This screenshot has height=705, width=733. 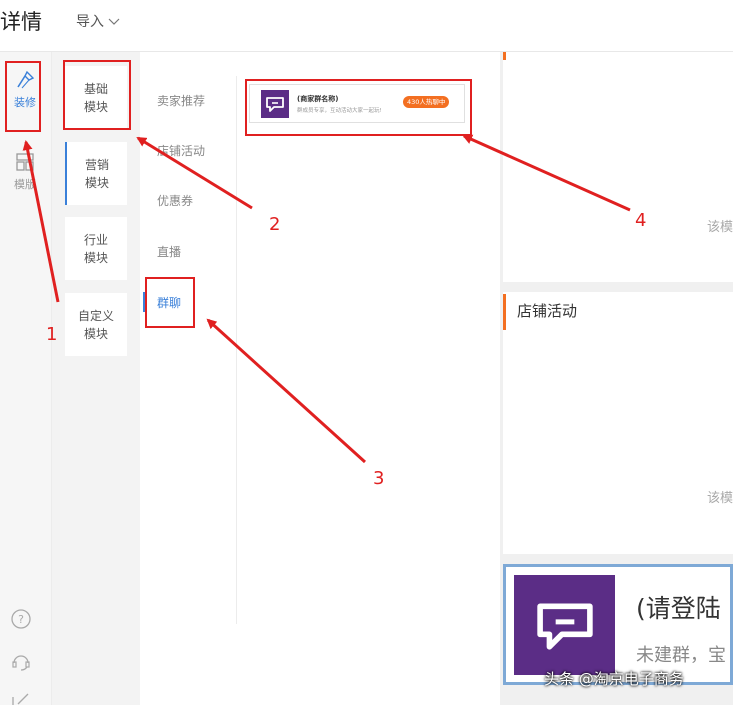 I want to click on category-label: 自定义 模块, so click(x=95, y=324).